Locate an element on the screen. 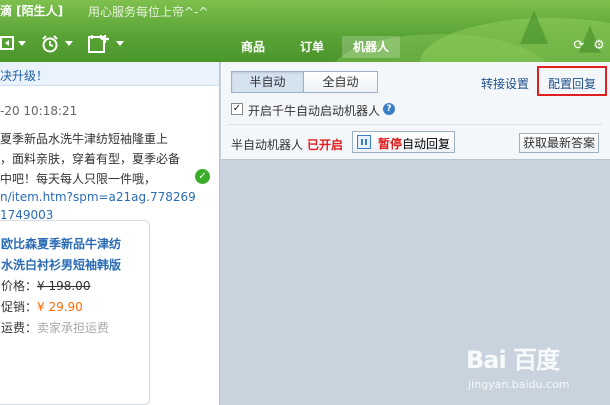  robot-status-value: 已开启 is located at coordinates (325, 145).